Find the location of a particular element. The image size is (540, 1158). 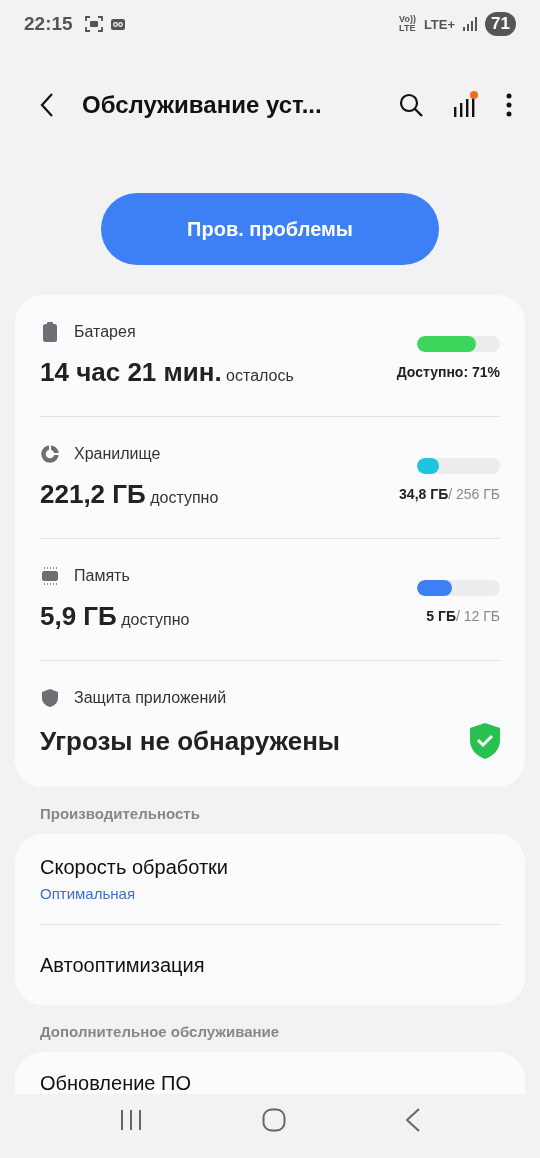

item-subtitle: Оптимальная is located at coordinates (88, 893).